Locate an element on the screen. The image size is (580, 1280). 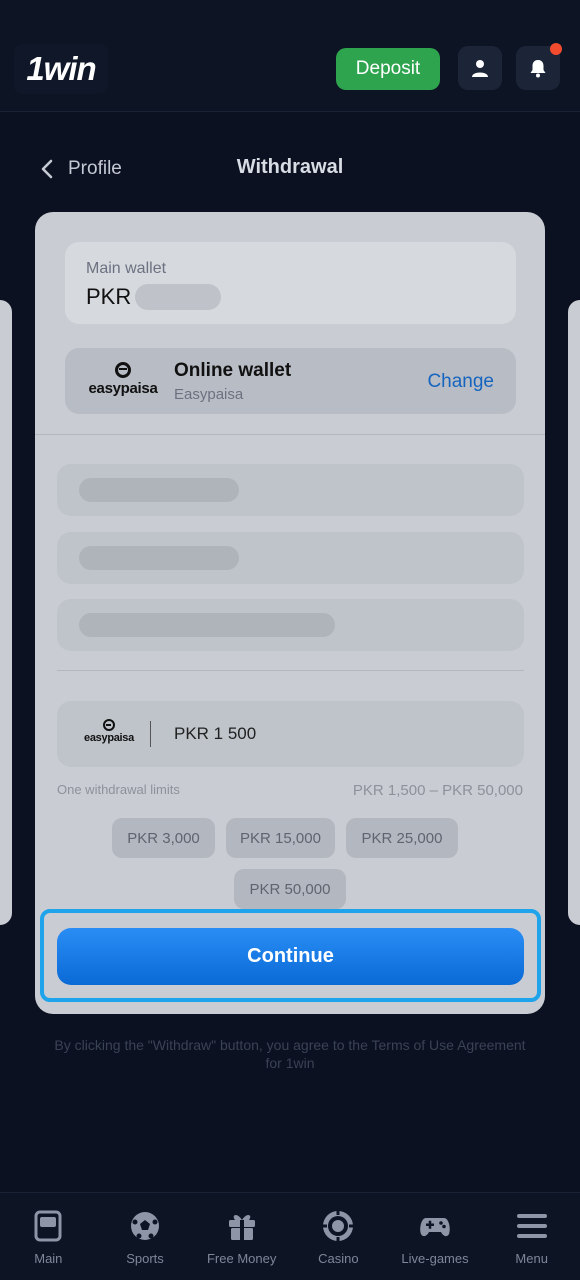
user-icon is located at coordinates (480, 68).